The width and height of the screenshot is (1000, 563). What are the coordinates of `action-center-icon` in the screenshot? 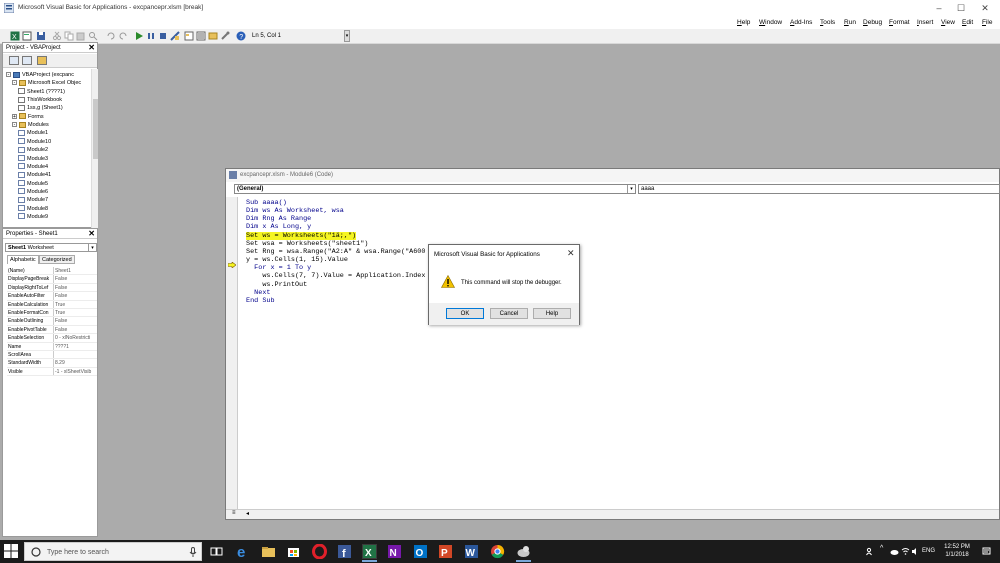 It's located at (986, 551).